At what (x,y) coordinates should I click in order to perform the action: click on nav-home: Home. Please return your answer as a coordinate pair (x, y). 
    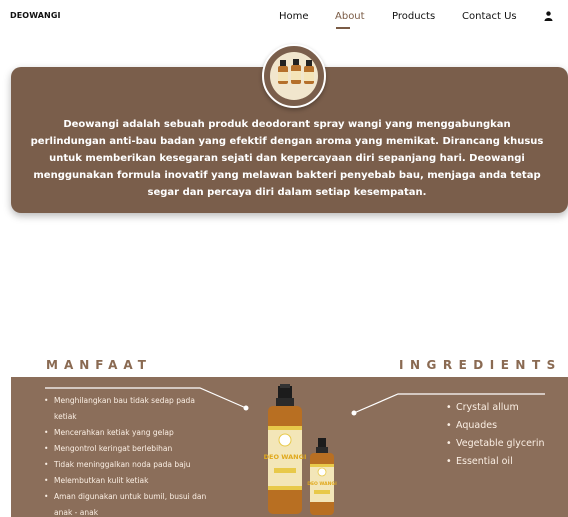
    Looking at the image, I should click on (294, 16).